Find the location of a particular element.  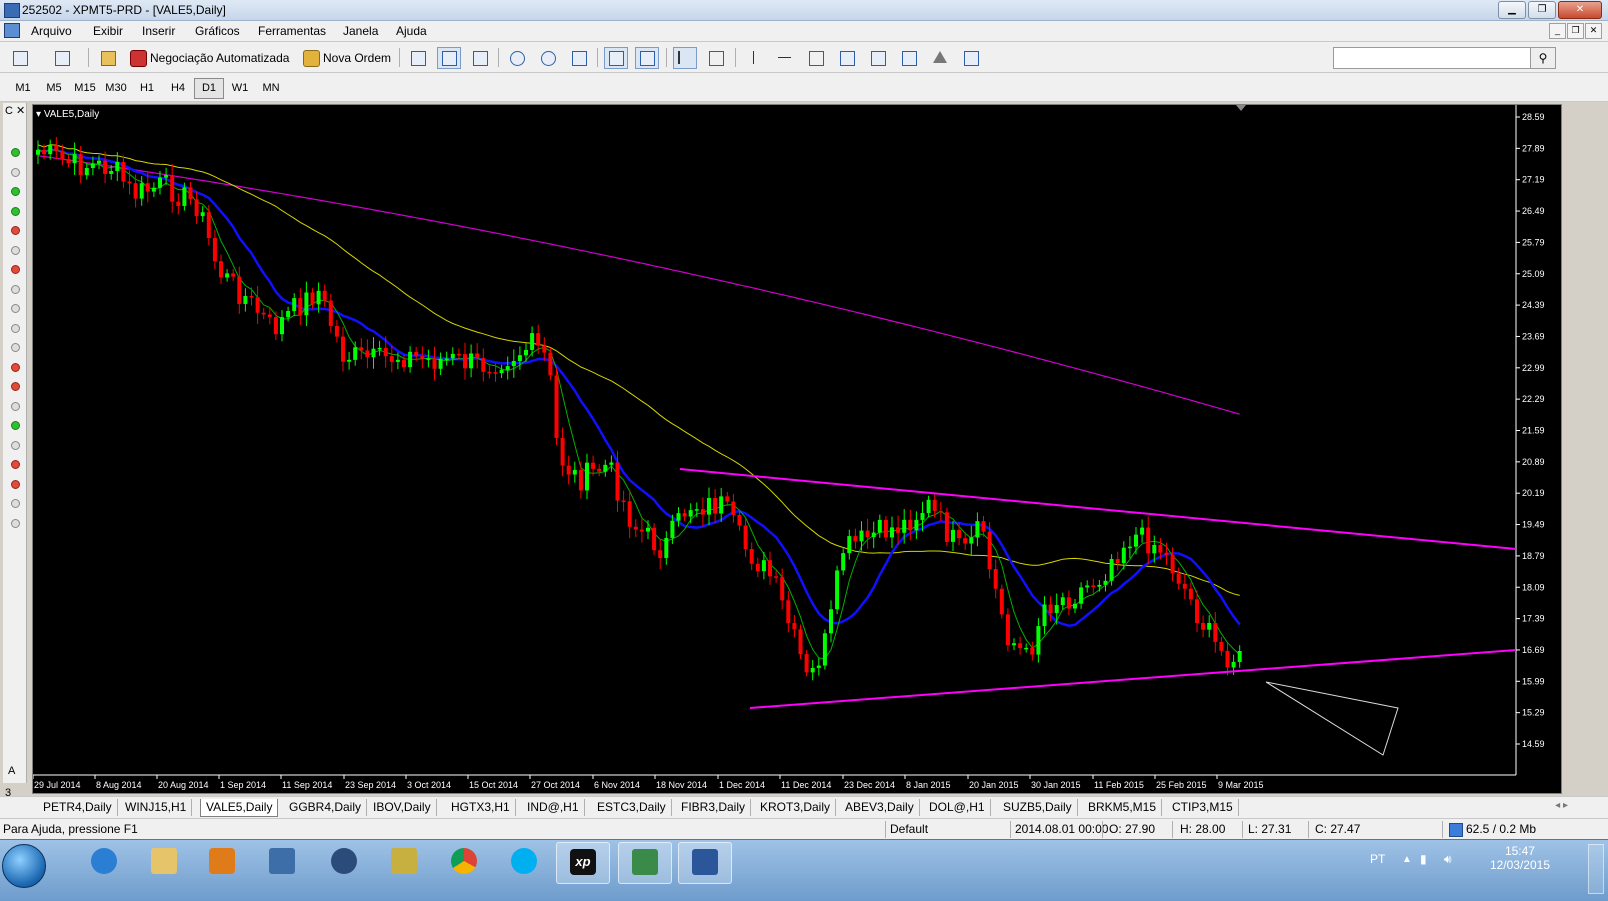

symbol-tab-brkm5-m15: BRKM5,M15 is located at coordinates (1123, 807).